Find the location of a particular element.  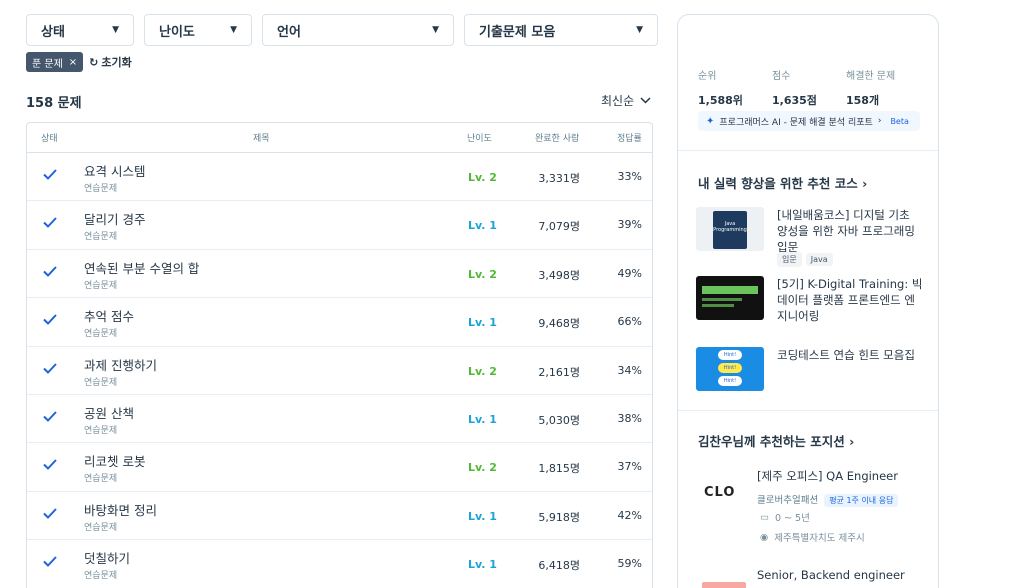

sort-dropdown: 최신순 is located at coordinates (626, 100).